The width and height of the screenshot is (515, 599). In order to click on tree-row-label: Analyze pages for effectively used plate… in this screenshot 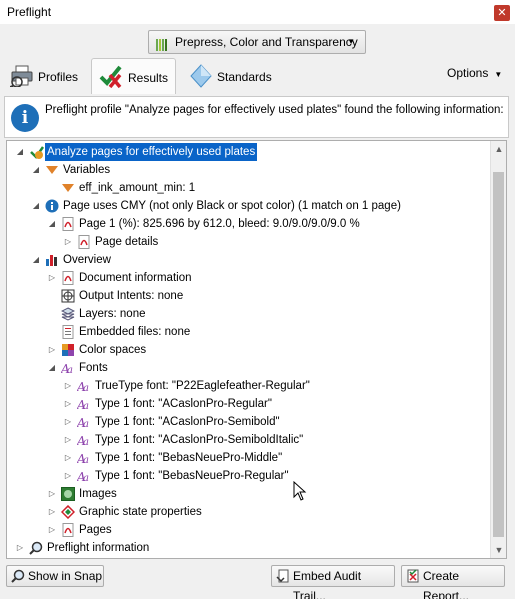, I will do `click(151, 152)`.